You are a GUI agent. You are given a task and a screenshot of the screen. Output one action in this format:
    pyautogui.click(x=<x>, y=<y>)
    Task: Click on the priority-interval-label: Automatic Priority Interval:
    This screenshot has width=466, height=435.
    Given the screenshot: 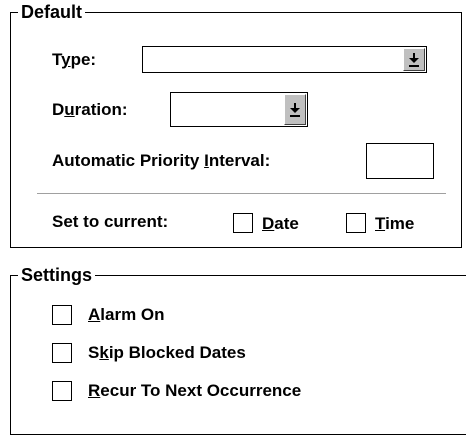 What is the action you would take?
    pyautogui.click(x=161, y=160)
    